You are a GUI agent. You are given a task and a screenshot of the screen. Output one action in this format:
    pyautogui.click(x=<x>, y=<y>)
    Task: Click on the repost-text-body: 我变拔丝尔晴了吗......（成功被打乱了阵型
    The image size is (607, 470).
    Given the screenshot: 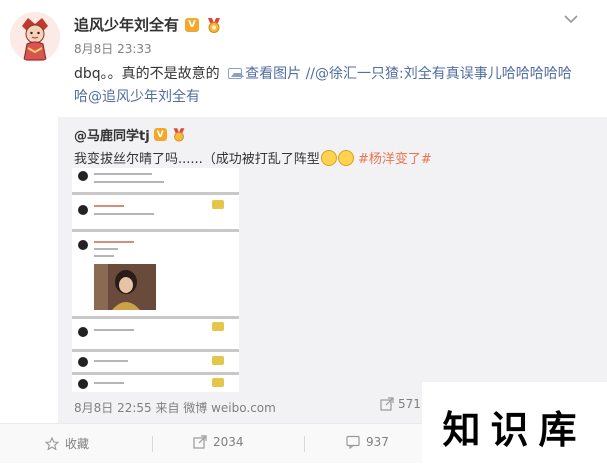 What is the action you would take?
    pyautogui.click(x=197, y=159)
    